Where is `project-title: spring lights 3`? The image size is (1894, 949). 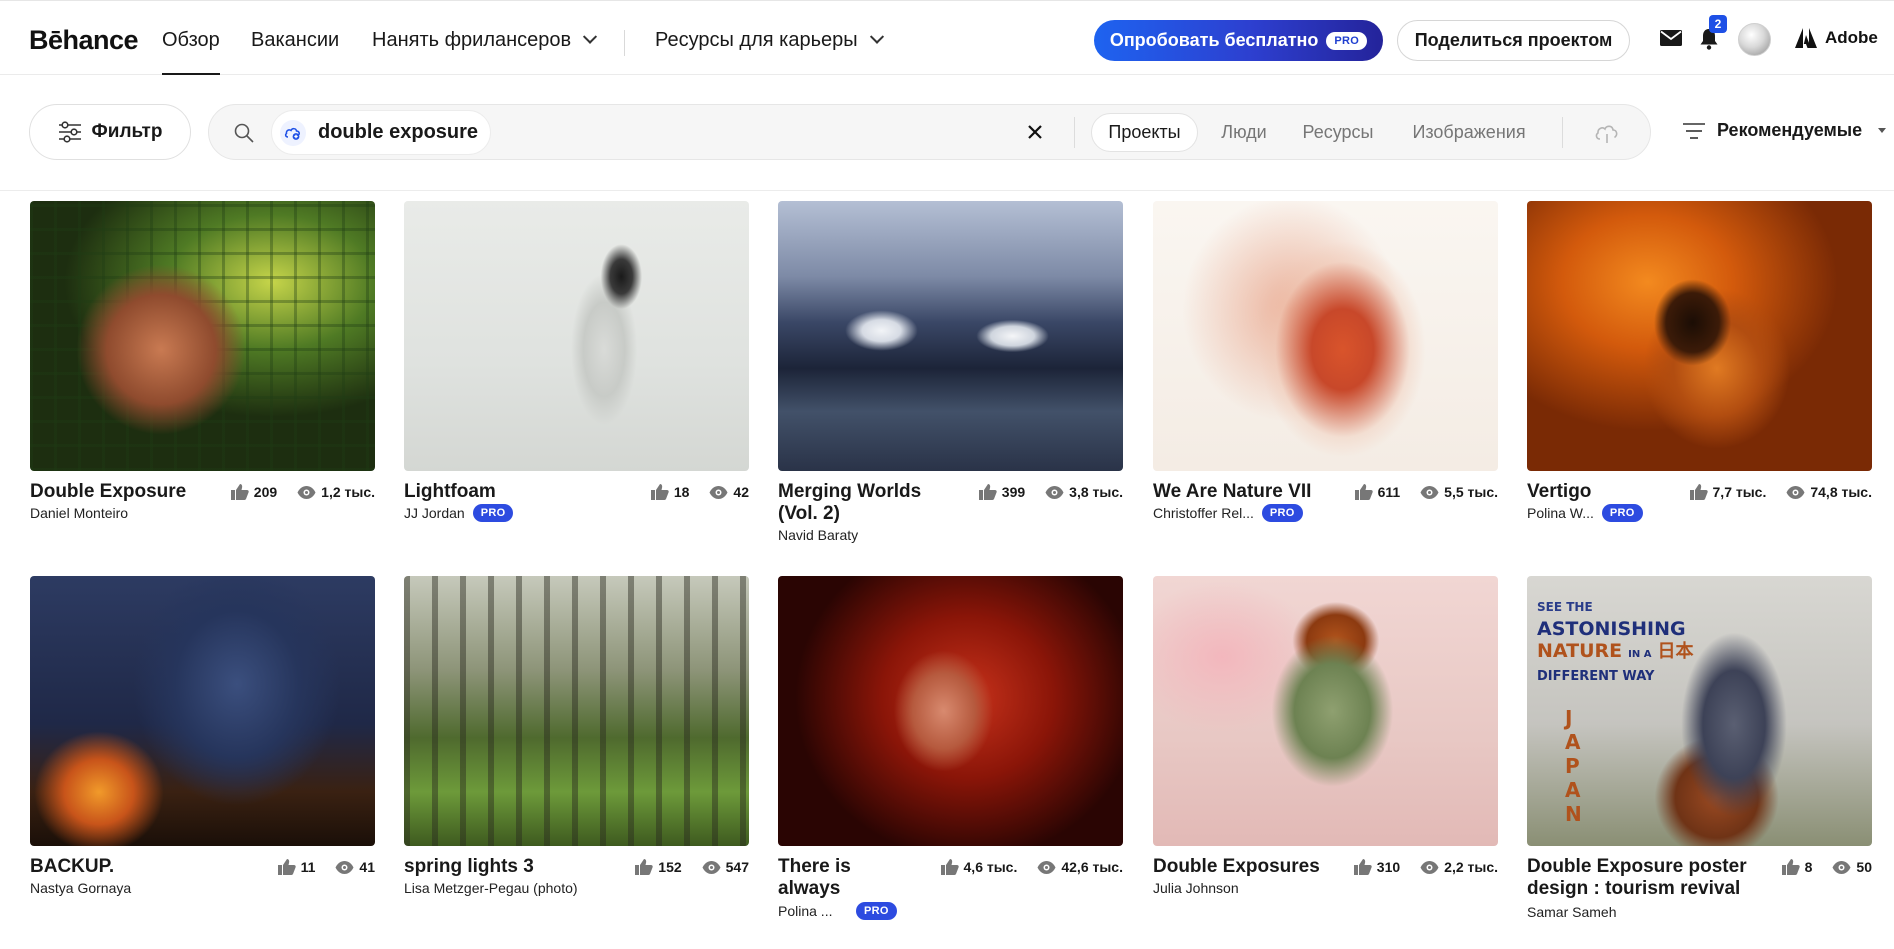 project-title: spring lights 3 is located at coordinates (494, 867).